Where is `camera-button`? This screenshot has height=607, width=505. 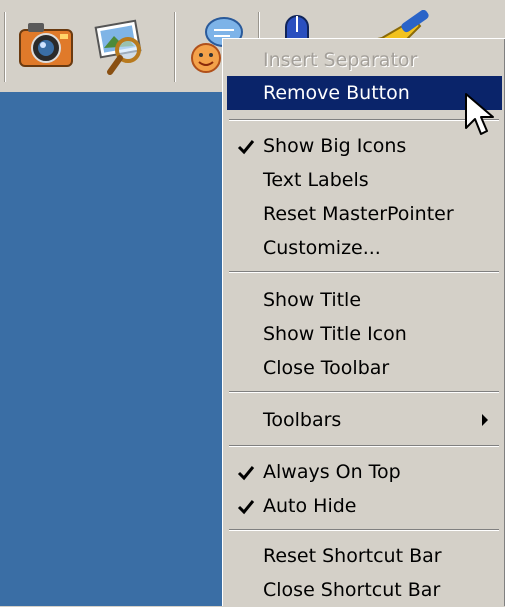
camera-button is located at coordinates (45, 46).